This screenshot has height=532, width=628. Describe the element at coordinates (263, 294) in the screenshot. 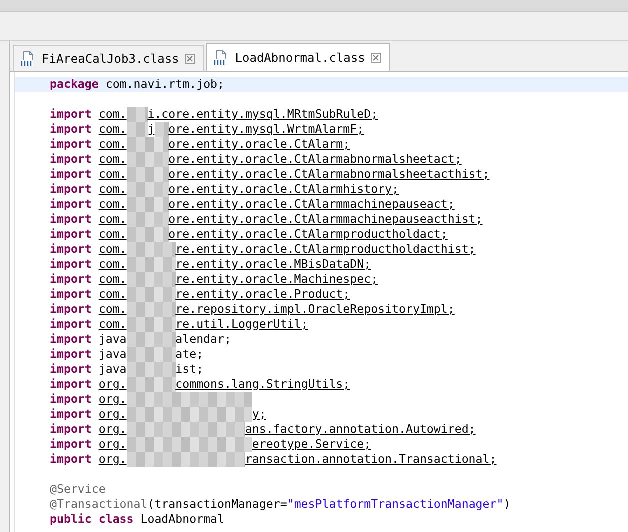

I see `import-link: re.entity.oracle.Product;` at that location.